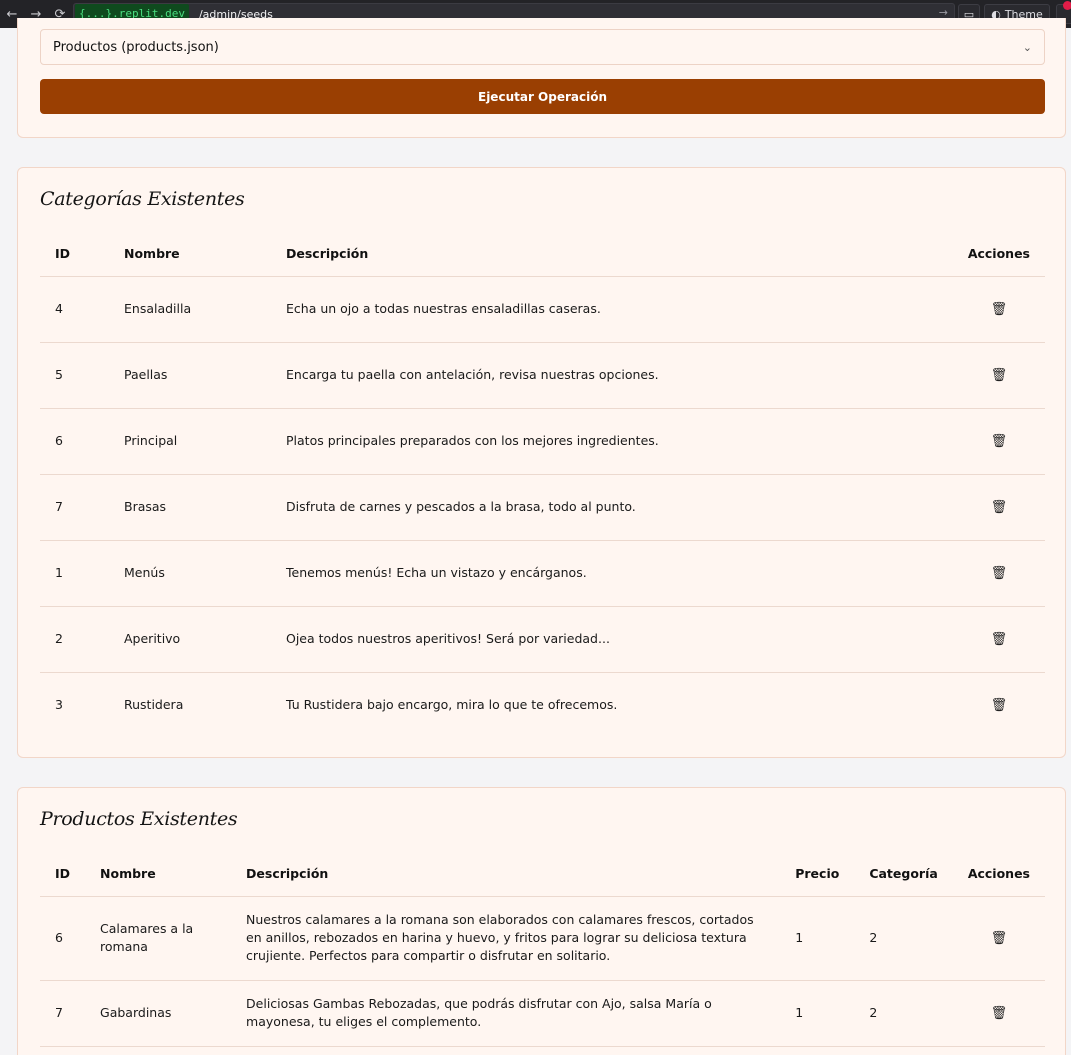  What do you see at coordinates (74, 639) in the screenshot?
I see `cell-id: 2` at bounding box center [74, 639].